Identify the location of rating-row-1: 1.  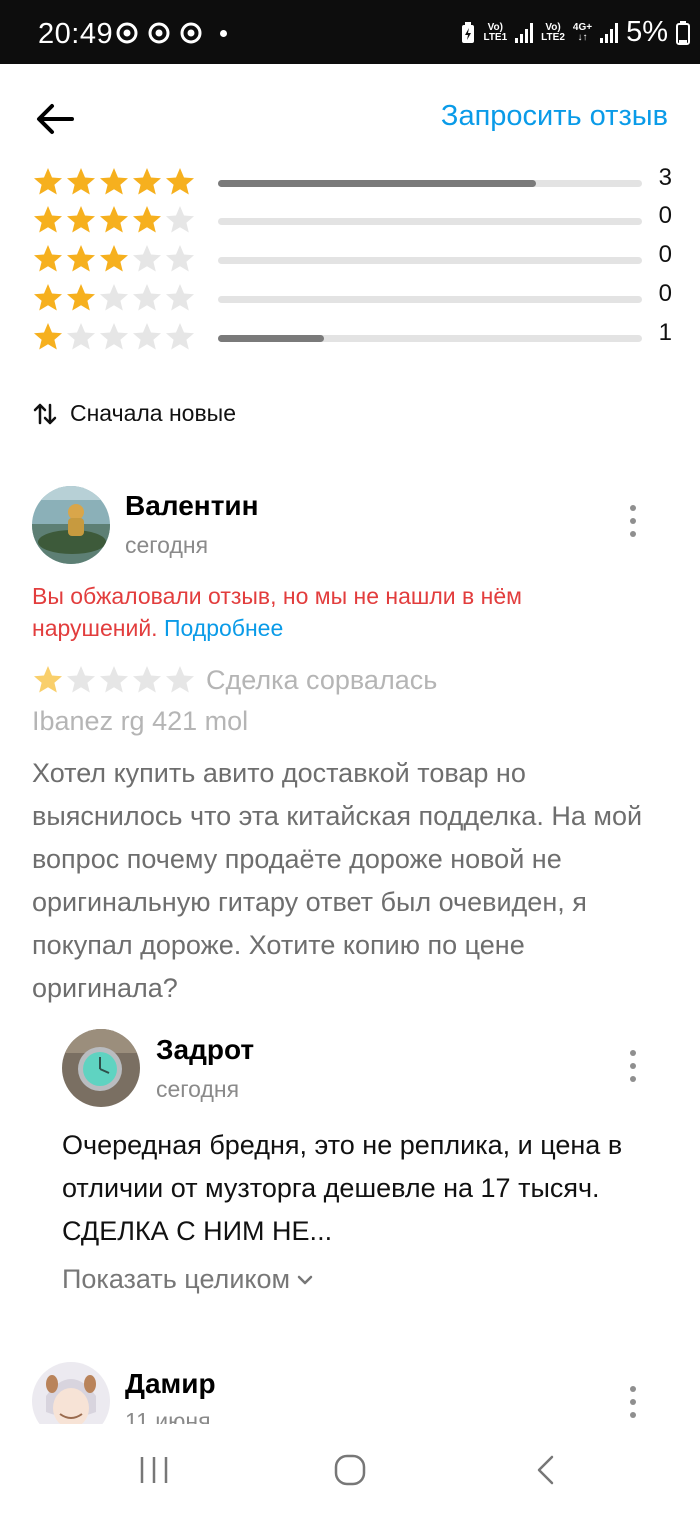
(352, 336).